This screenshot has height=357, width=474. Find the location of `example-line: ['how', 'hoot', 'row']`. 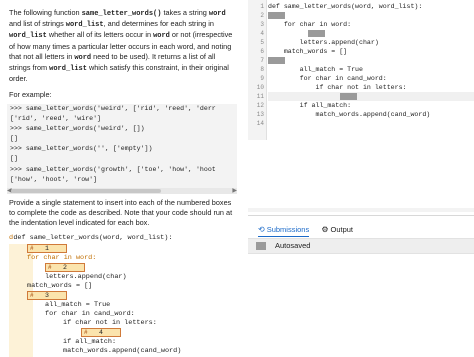

example-line: ['how', 'hoot', 'row'] is located at coordinates (54, 179).